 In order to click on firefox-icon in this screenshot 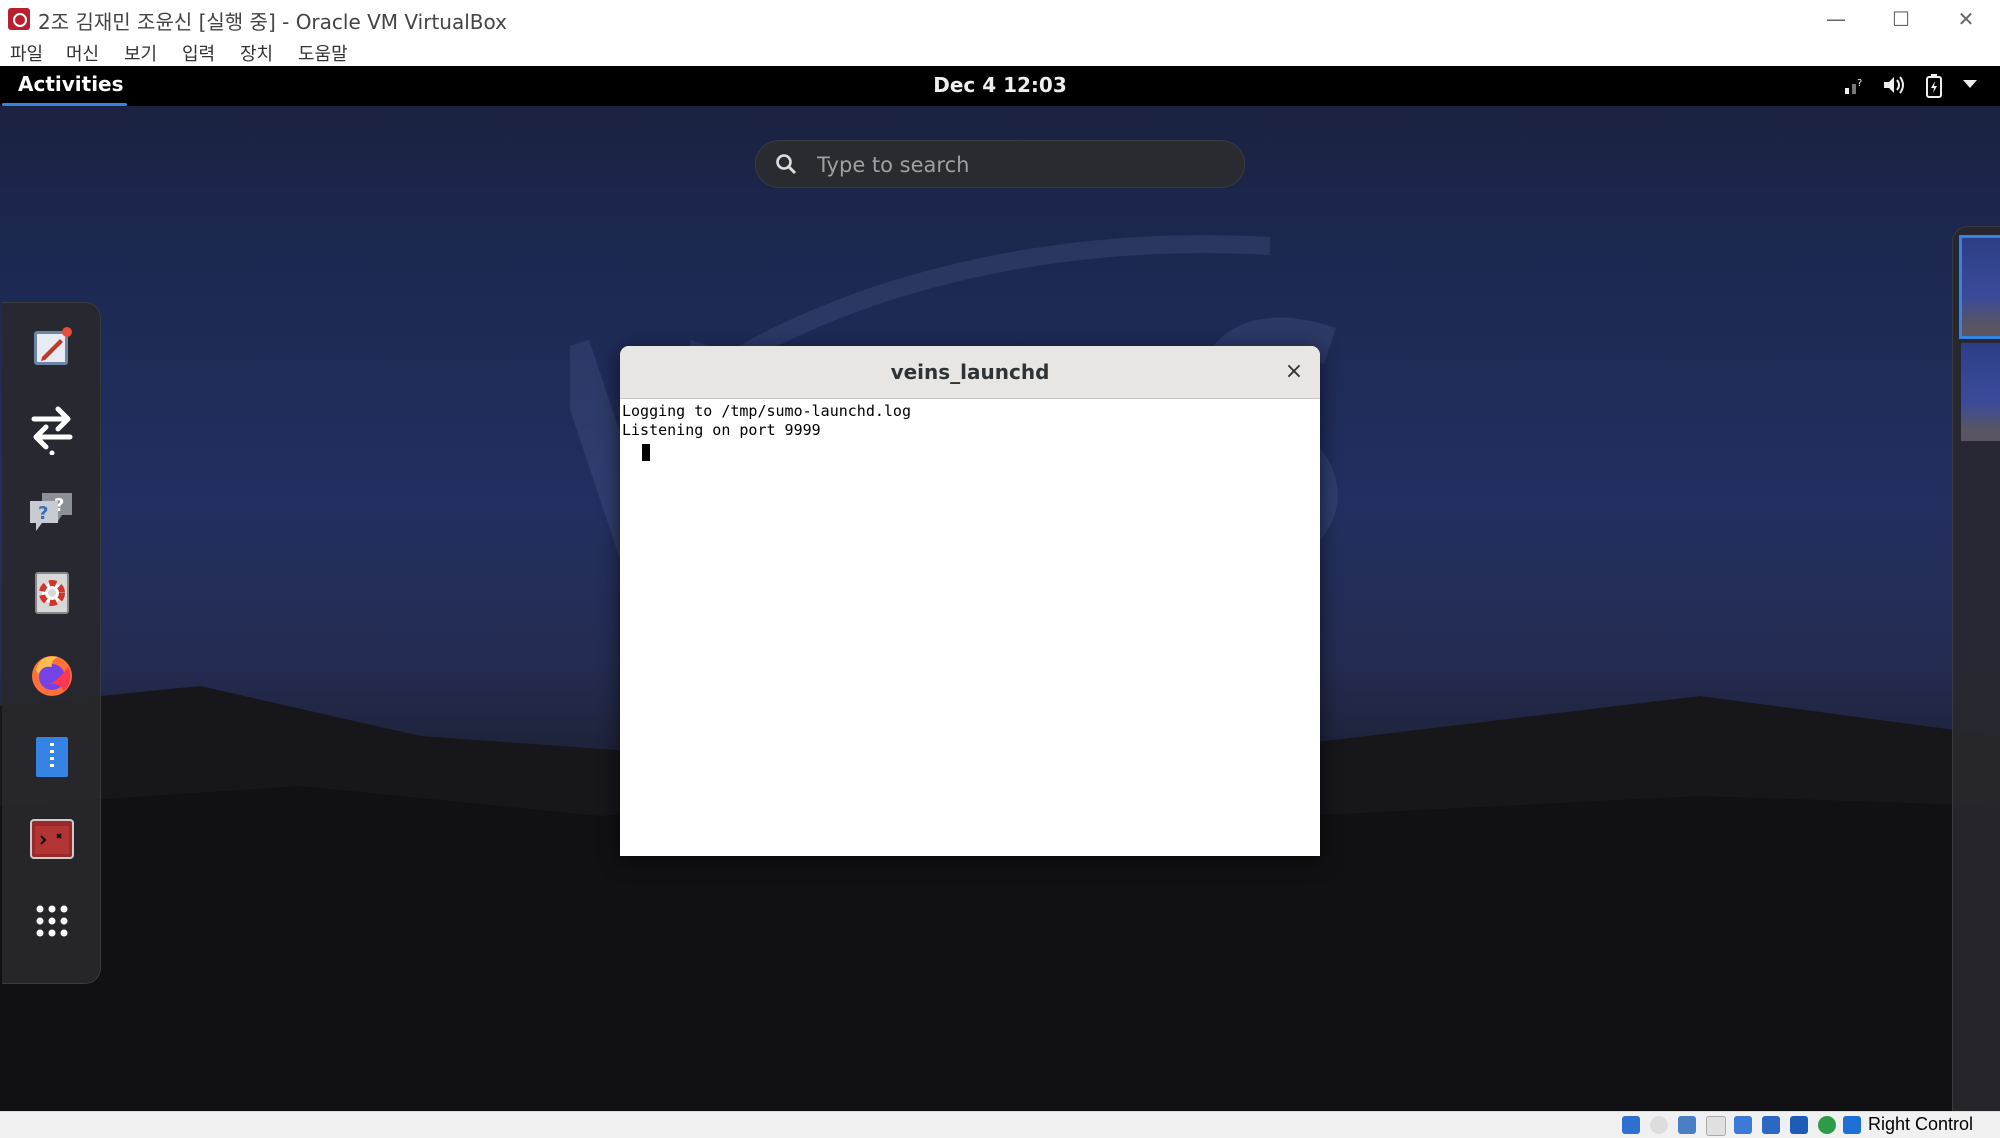, I will do `click(52, 675)`.